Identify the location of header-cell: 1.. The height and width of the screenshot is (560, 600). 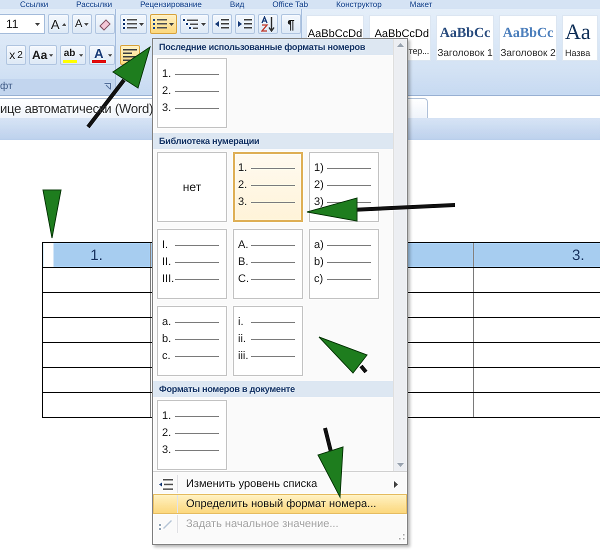
(96, 255).